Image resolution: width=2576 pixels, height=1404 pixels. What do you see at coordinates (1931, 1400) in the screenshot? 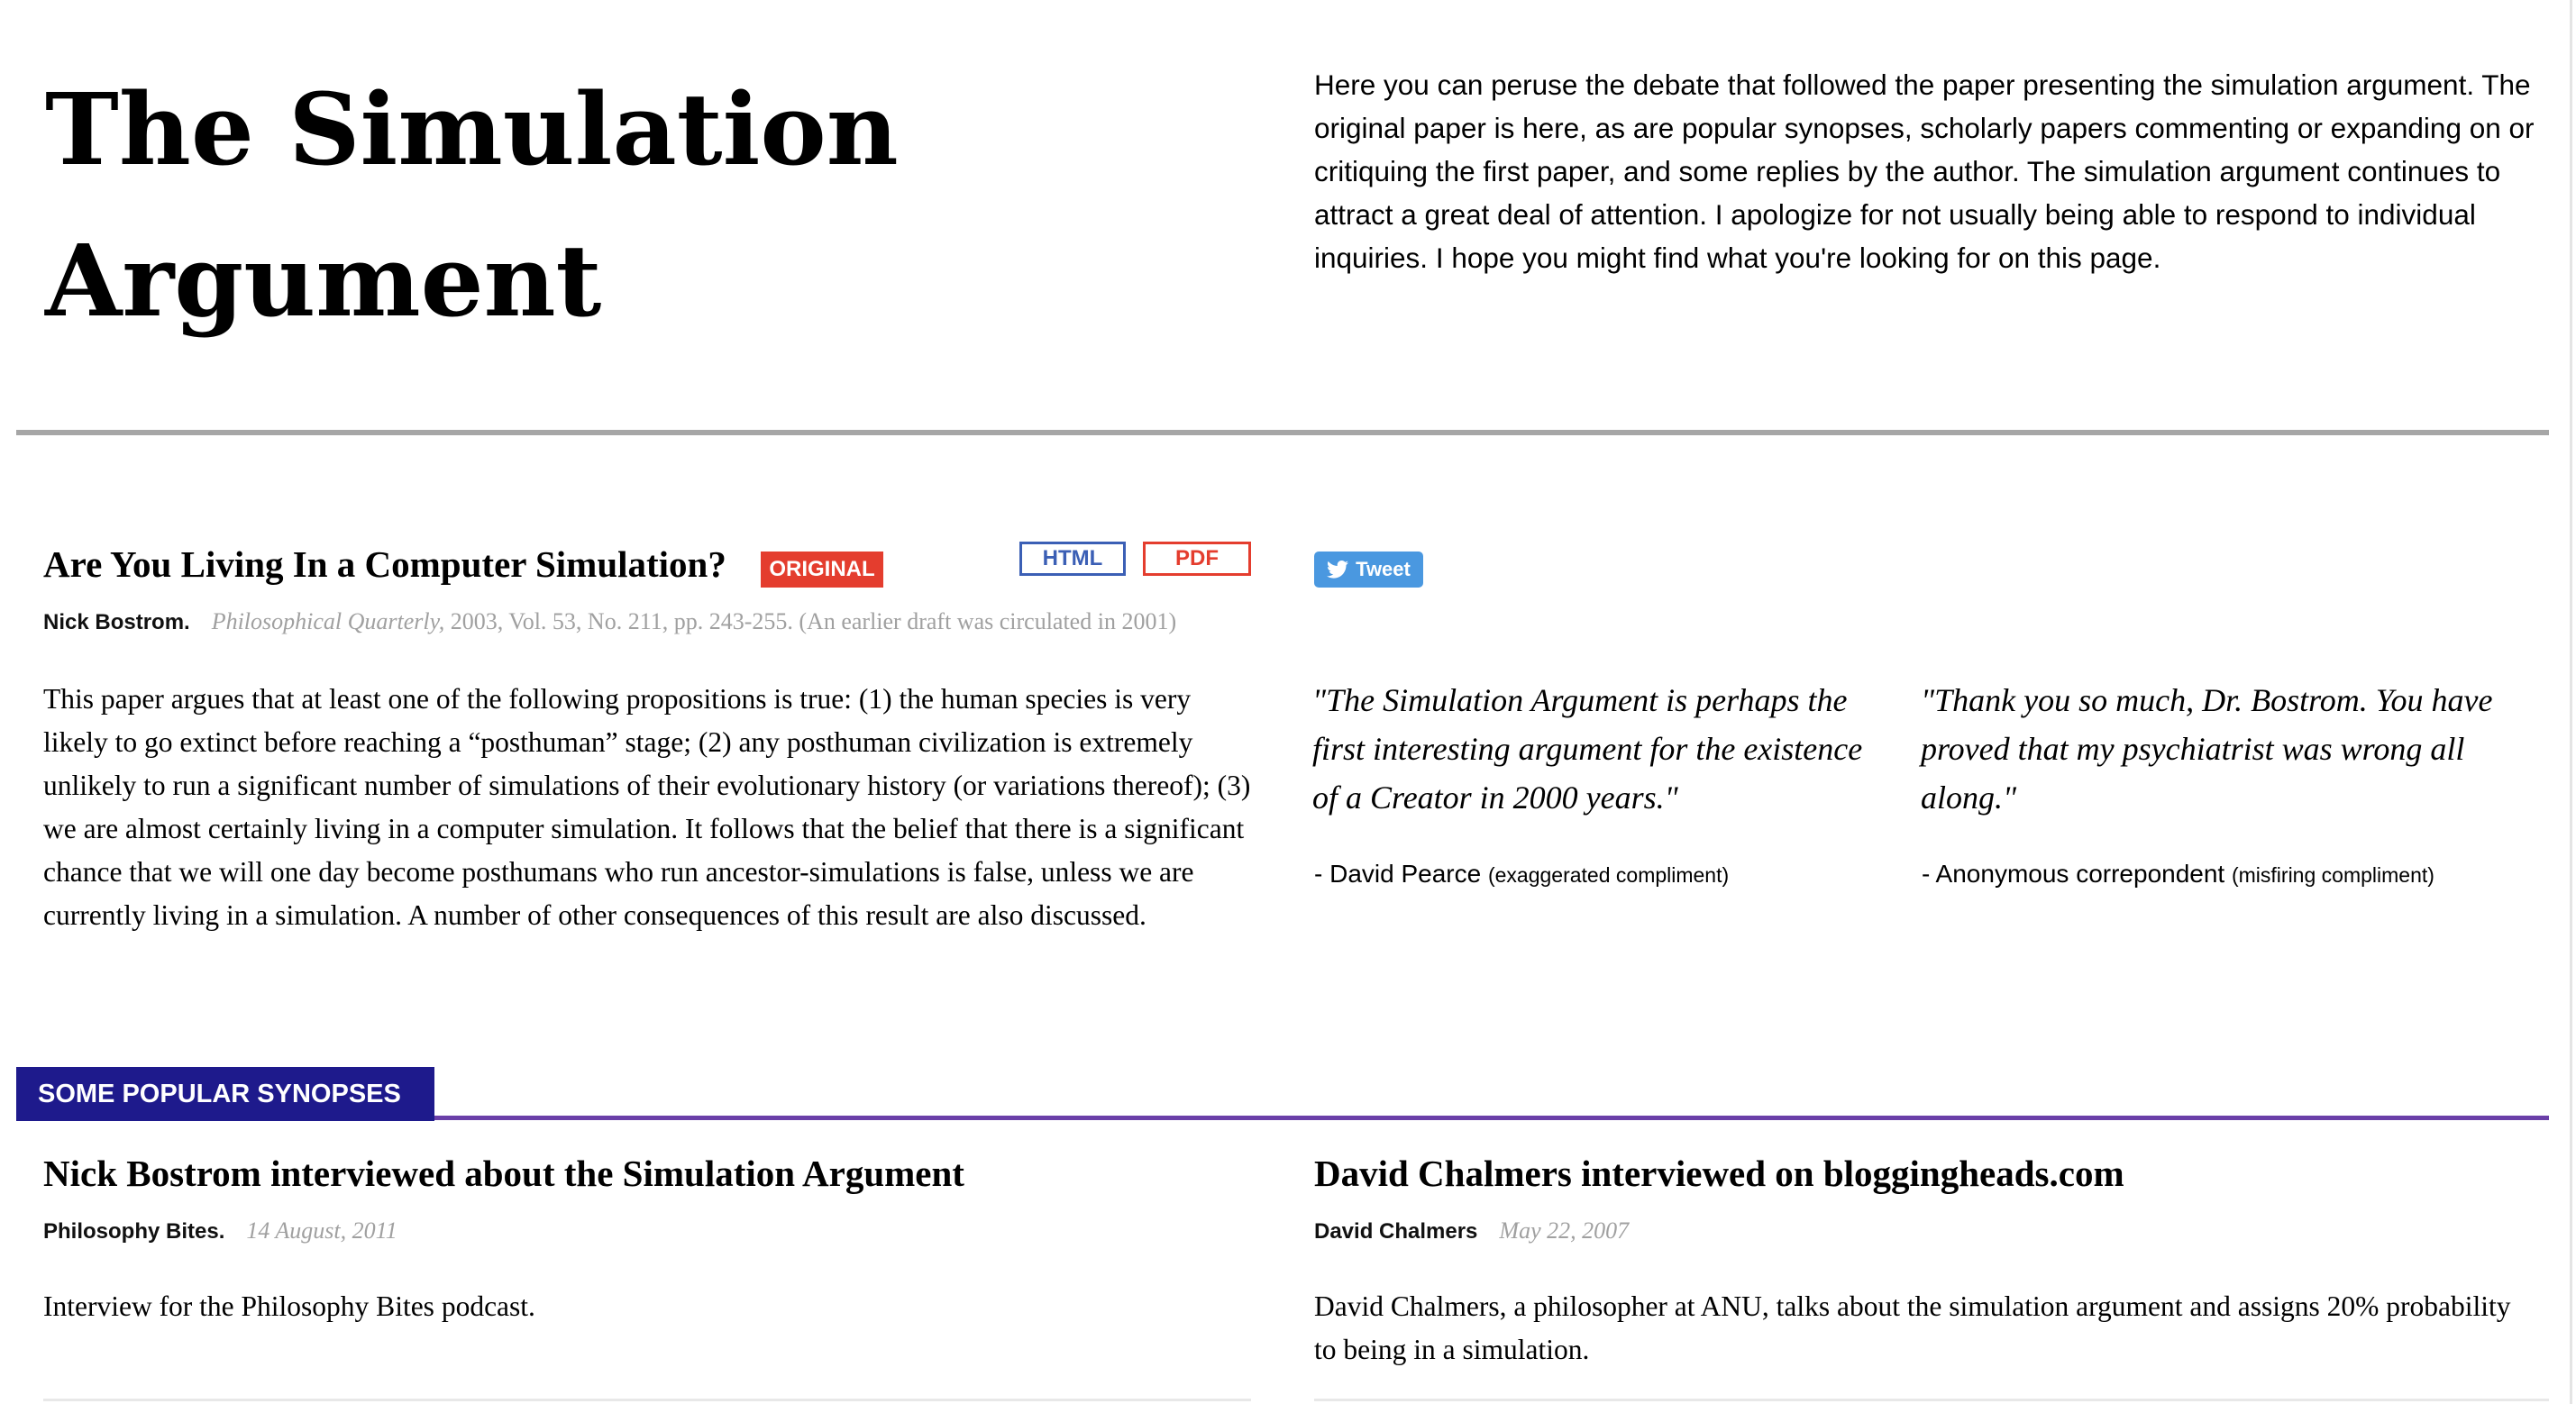
I see `synopsis-2-divider` at bounding box center [1931, 1400].